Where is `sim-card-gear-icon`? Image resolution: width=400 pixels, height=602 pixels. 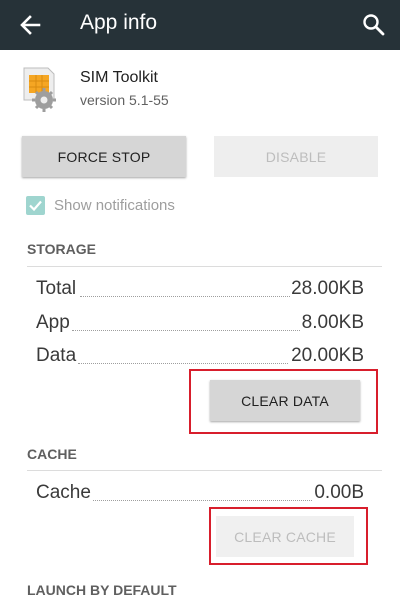 sim-card-gear-icon is located at coordinates (46, 89).